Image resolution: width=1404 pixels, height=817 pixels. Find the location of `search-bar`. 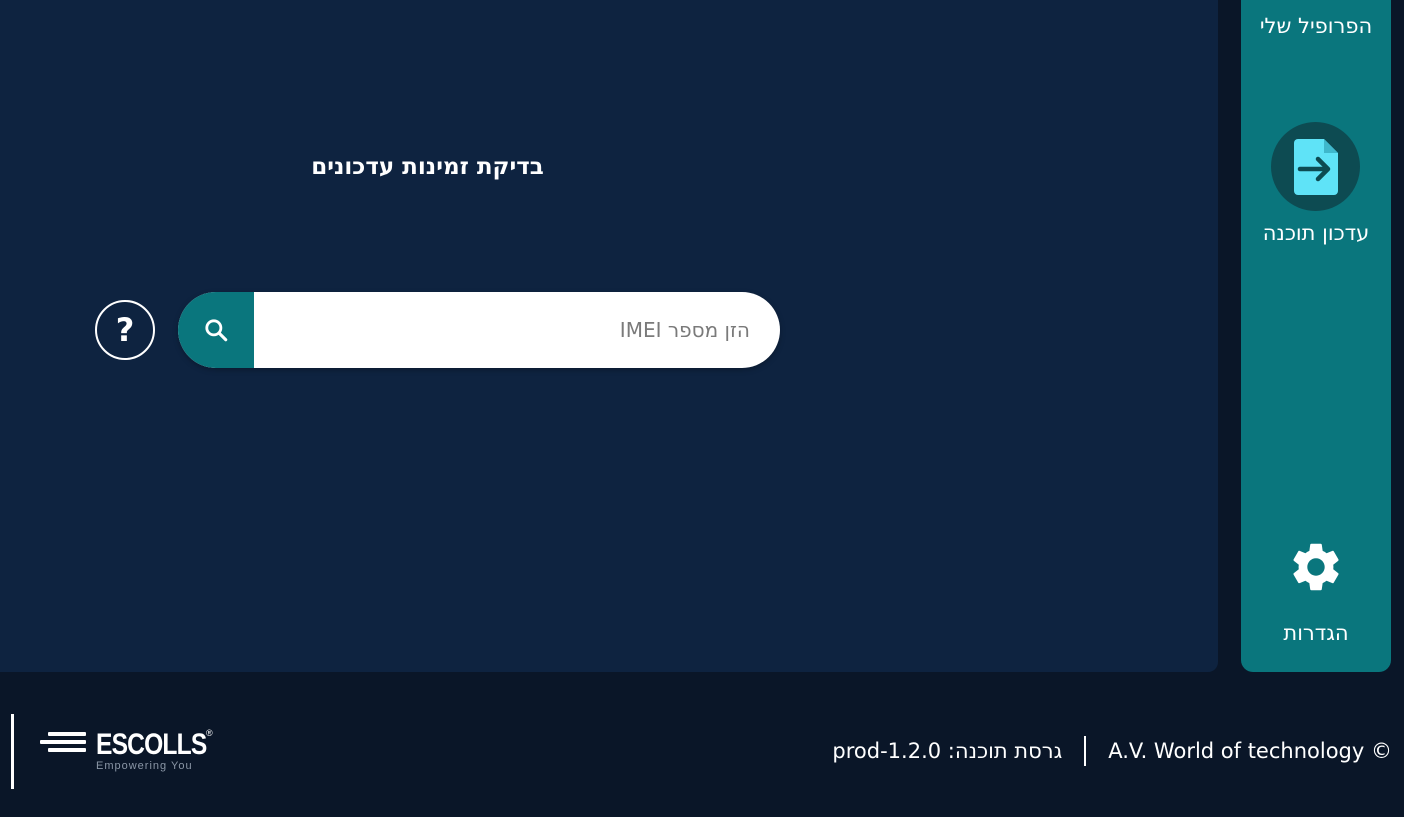

search-bar is located at coordinates (479, 330).